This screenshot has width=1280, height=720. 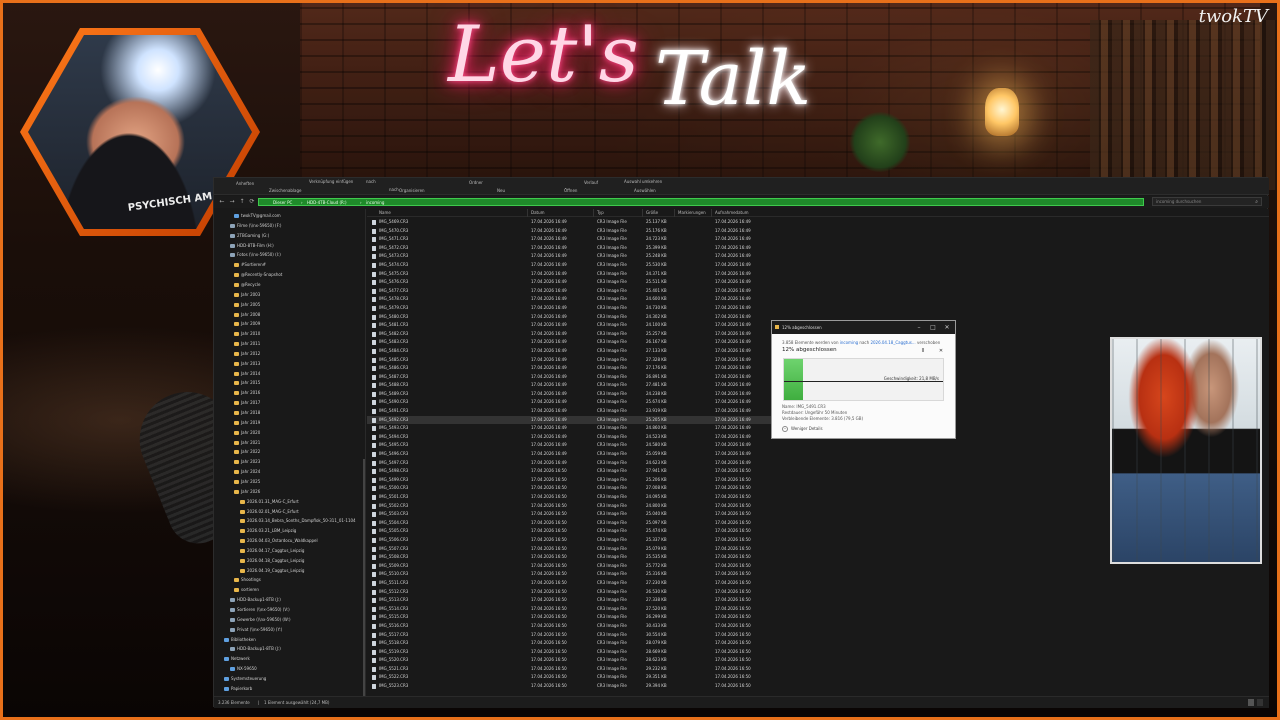 I want to click on nav-tree-item: #Sortieren#, so click(x=250, y=264).